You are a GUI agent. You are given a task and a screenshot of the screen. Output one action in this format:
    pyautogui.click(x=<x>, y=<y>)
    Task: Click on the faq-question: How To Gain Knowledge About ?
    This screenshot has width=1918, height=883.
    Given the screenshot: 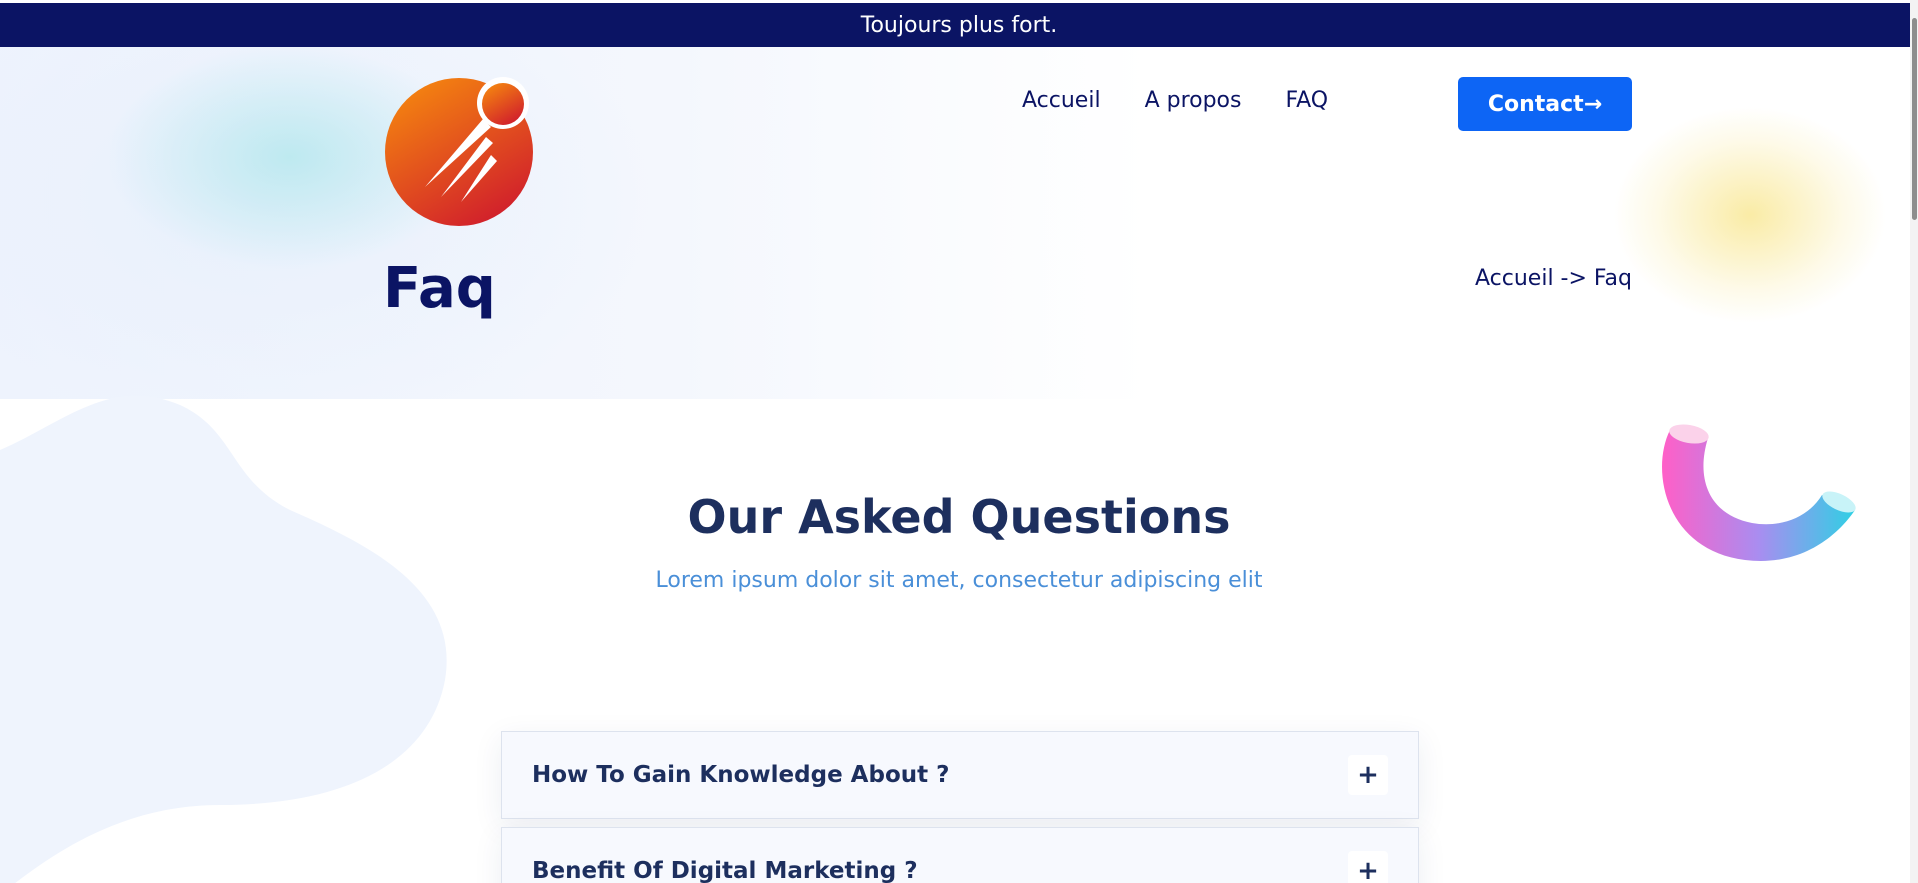 What is the action you would take?
    pyautogui.click(x=741, y=775)
    